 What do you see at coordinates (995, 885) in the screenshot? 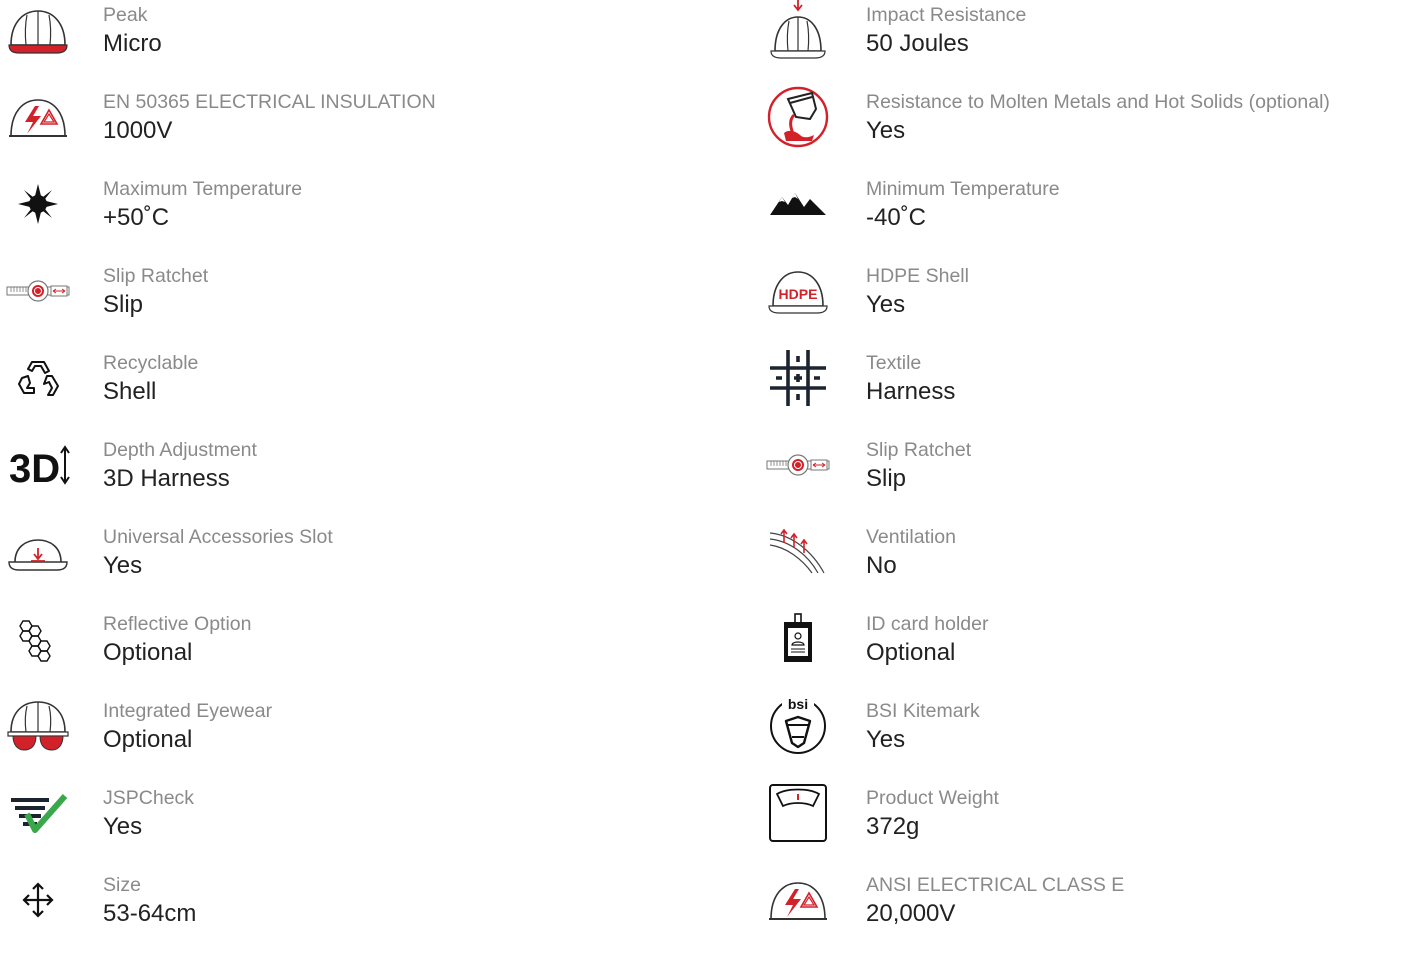
I see `spec-label: ANSI ELECTRICAL CLASS E` at bounding box center [995, 885].